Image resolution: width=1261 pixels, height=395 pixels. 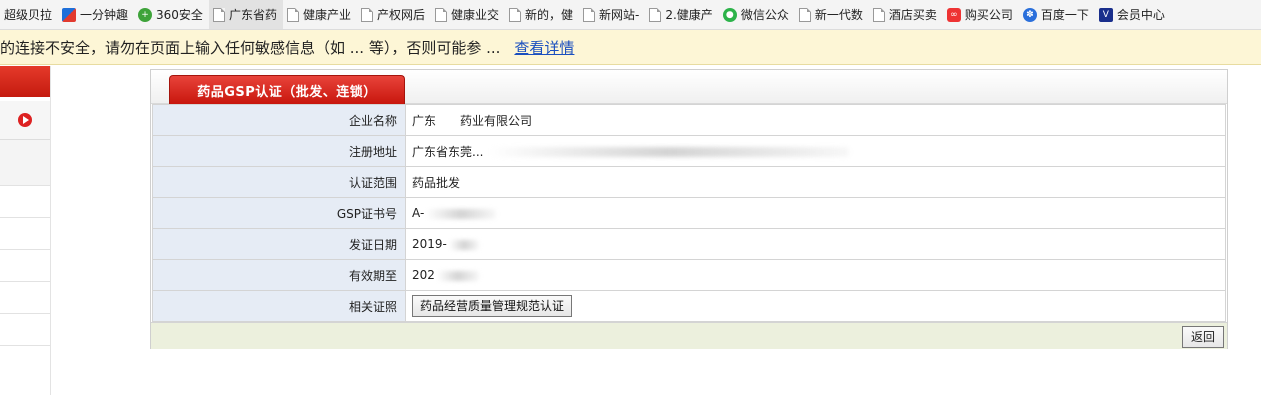 I want to click on bookmark-item: 产权网后, so click(x=394, y=14).